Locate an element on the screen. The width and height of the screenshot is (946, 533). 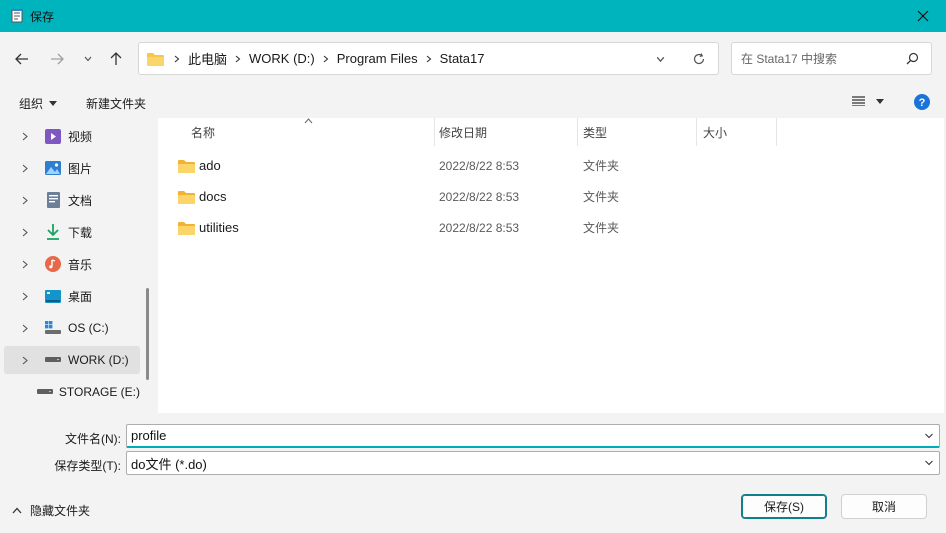
up-button is located at coordinates (116, 59).